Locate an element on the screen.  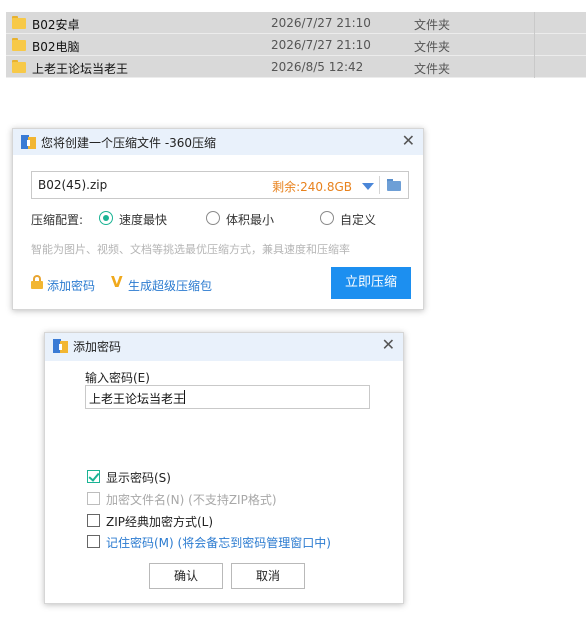
radio-selected-icon is located at coordinates (106, 218).